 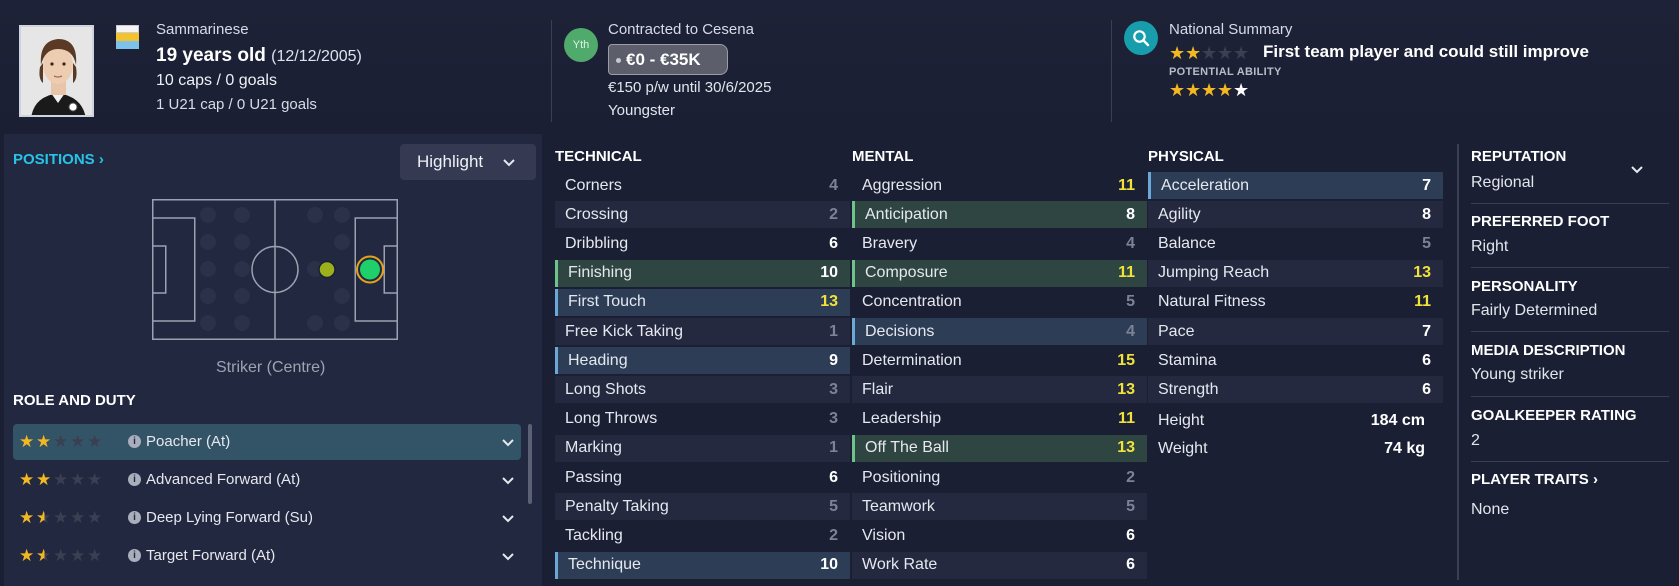 I want to click on role-row: ★ ★ ★ ★ ★ i Poacher (At), so click(x=267, y=442).